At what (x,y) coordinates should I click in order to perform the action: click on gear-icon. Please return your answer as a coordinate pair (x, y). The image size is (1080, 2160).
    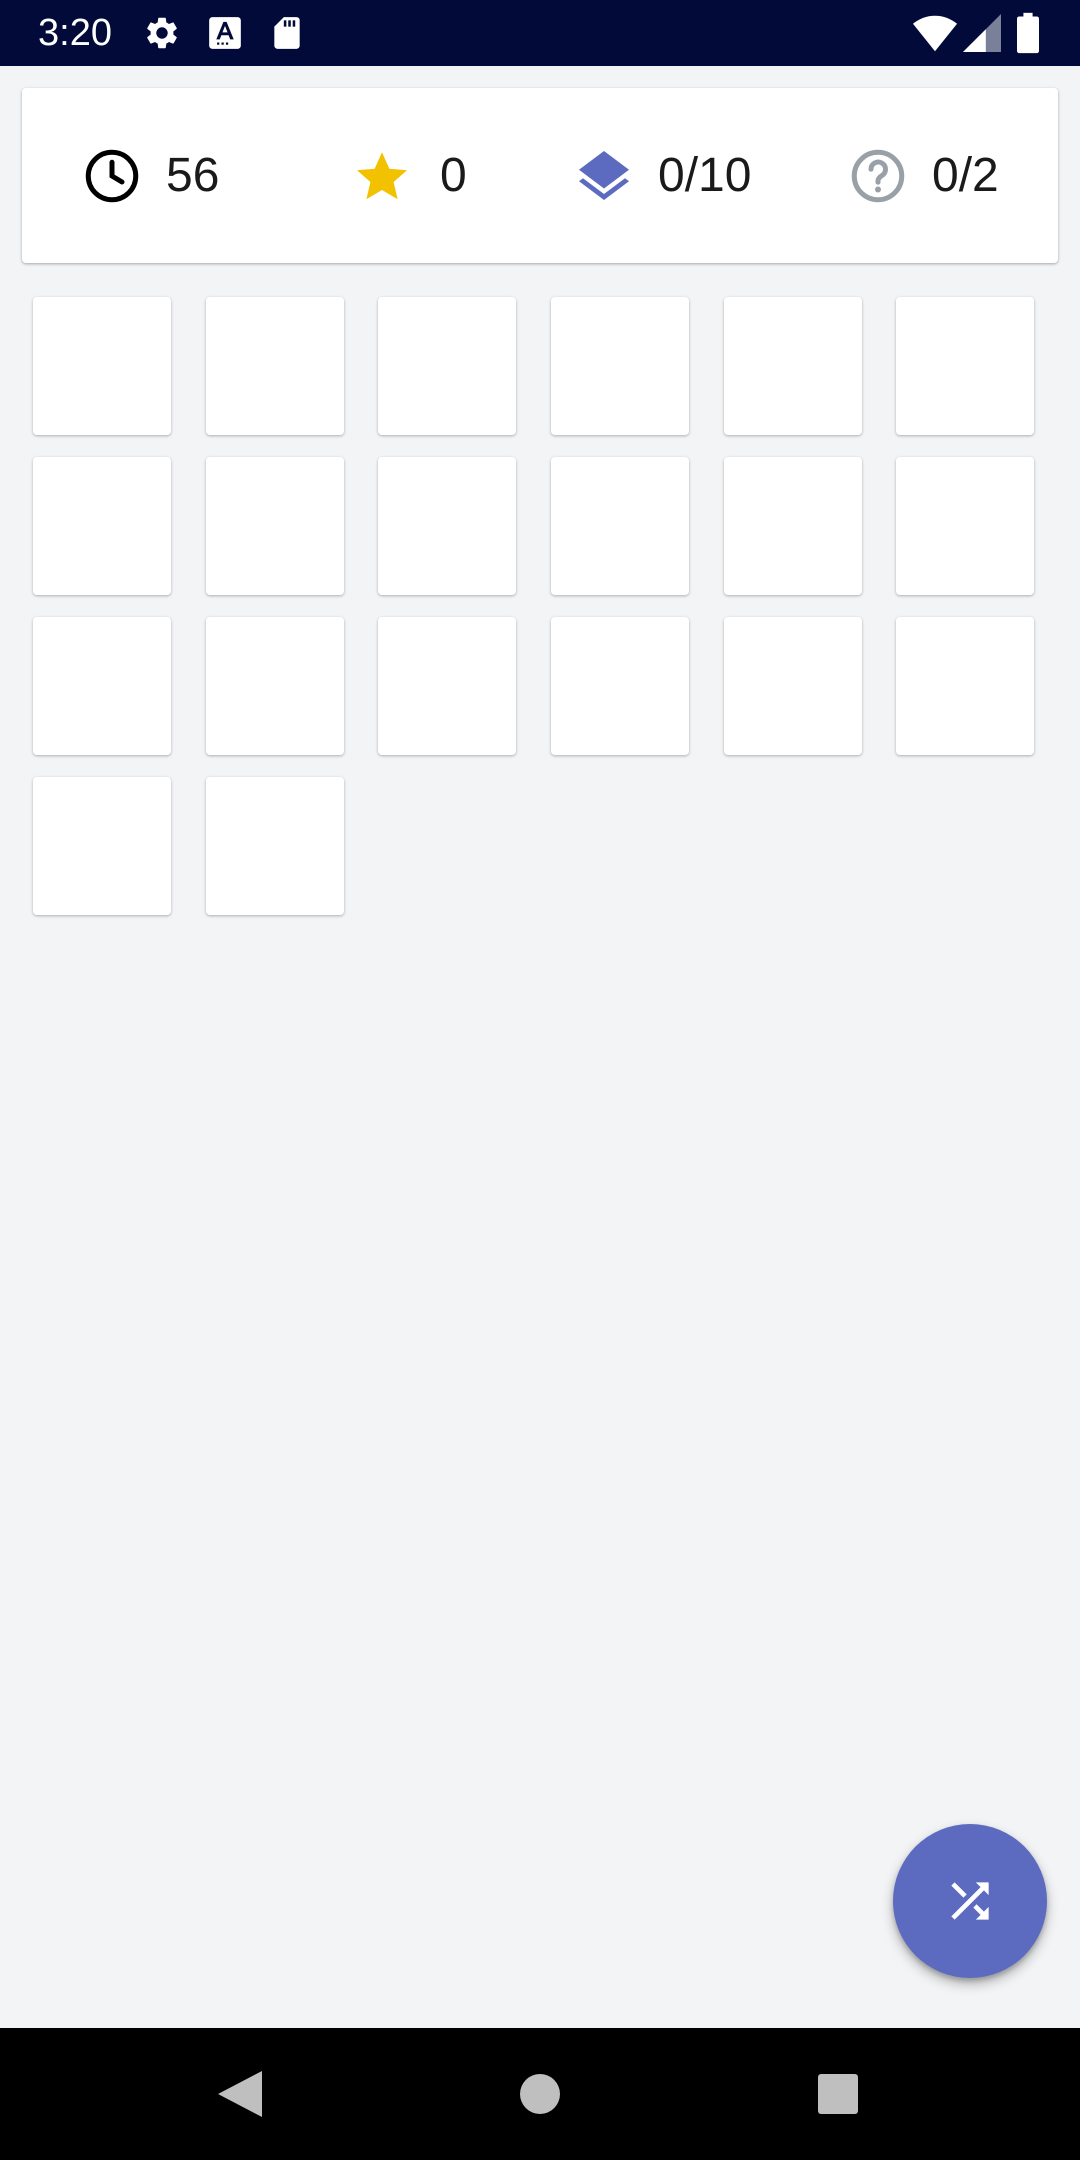
    Looking at the image, I should click on (162, 33).